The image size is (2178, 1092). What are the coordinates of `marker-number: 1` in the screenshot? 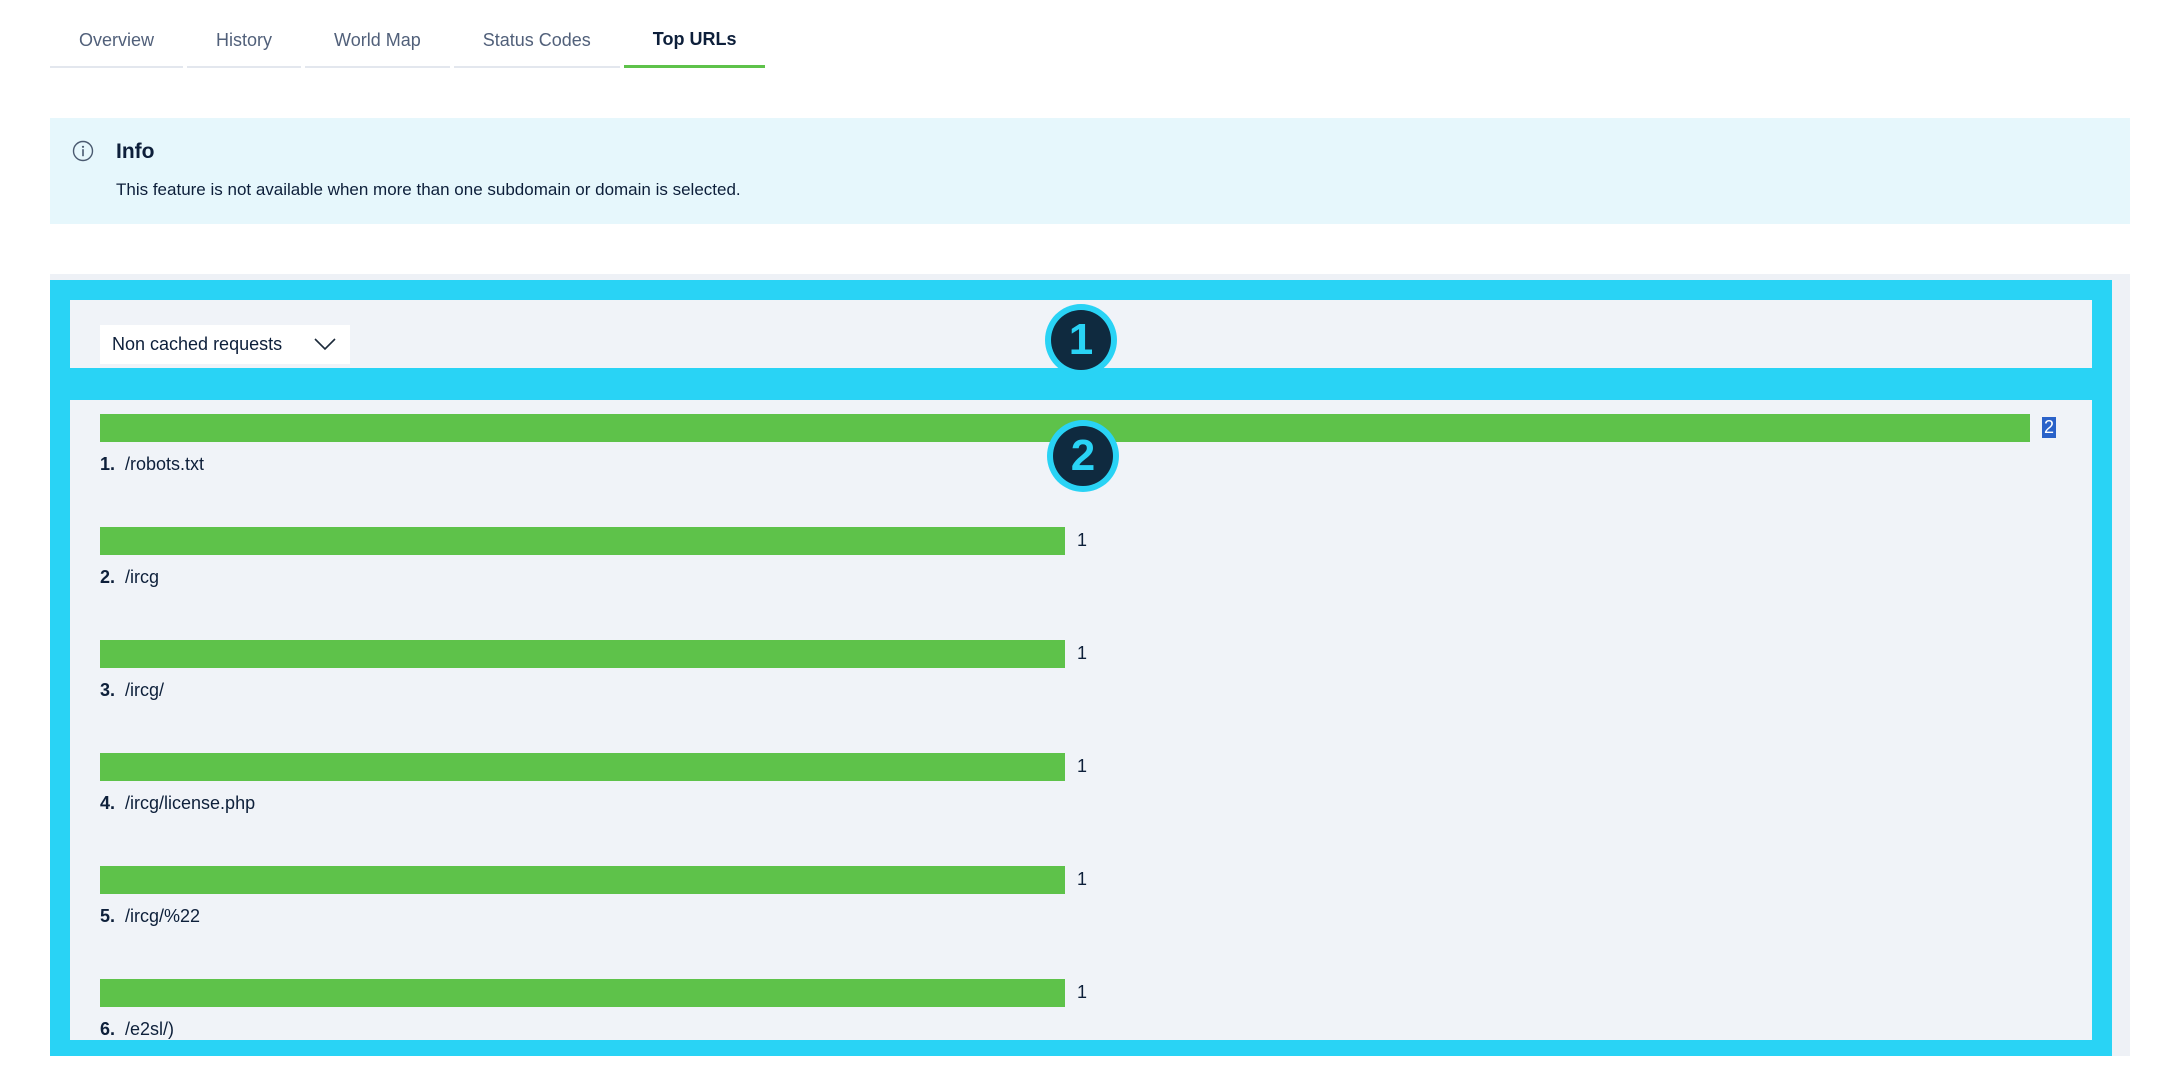 It's located at (1081, 340).